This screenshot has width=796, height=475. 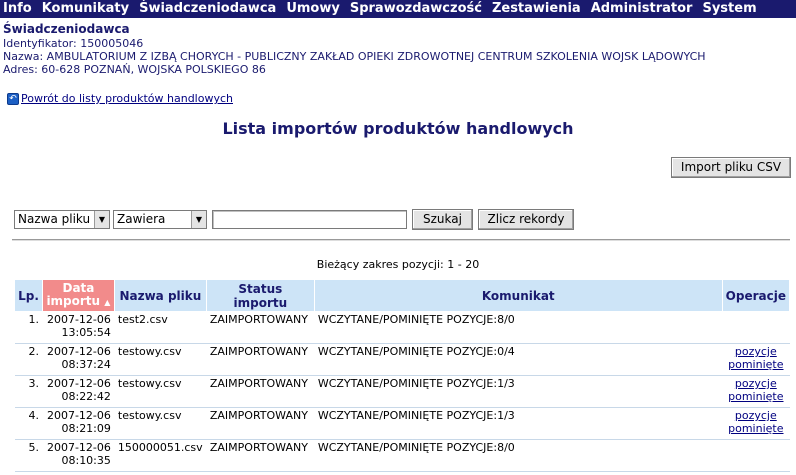 What do you see at coordinates (86, 364) in the screenshot?
I see `row-date-time: 08:37:24` at bounding box center [86, 364].